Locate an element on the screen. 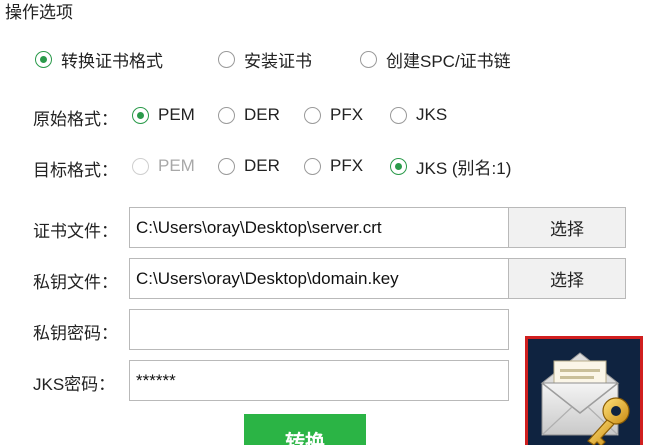 The width and height of the screenshot is (645, 445). radio-disabled-icon is located at coordinates (140, 166).